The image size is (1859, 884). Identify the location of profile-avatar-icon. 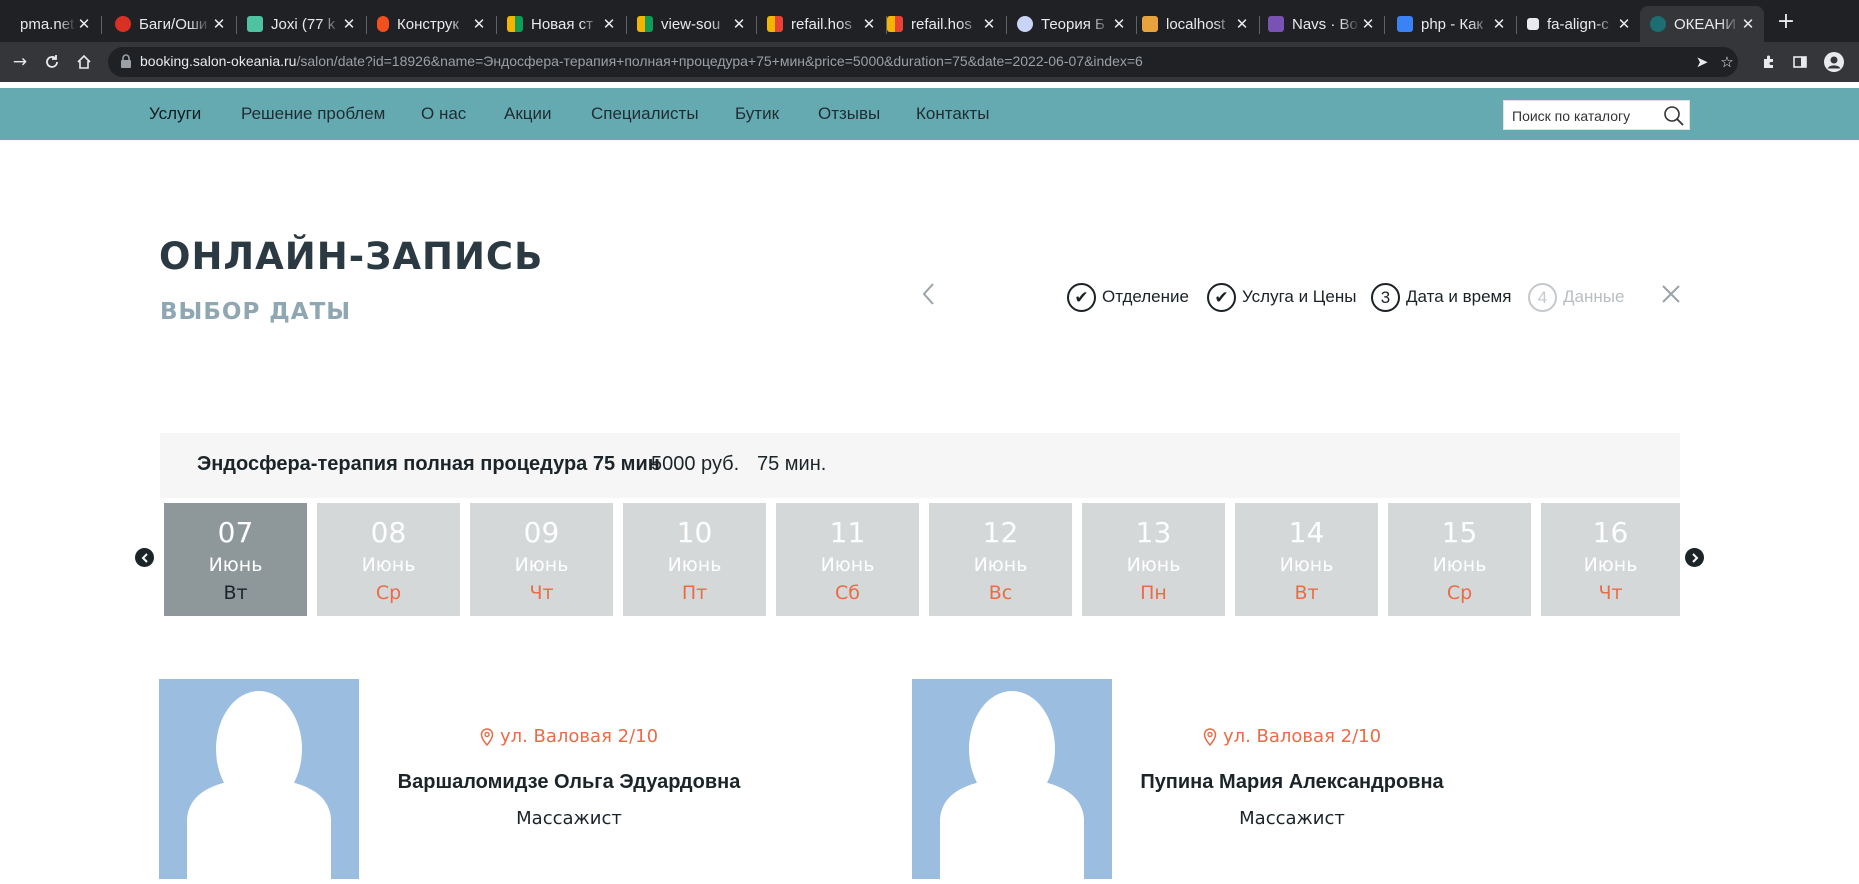
(1834, 62).